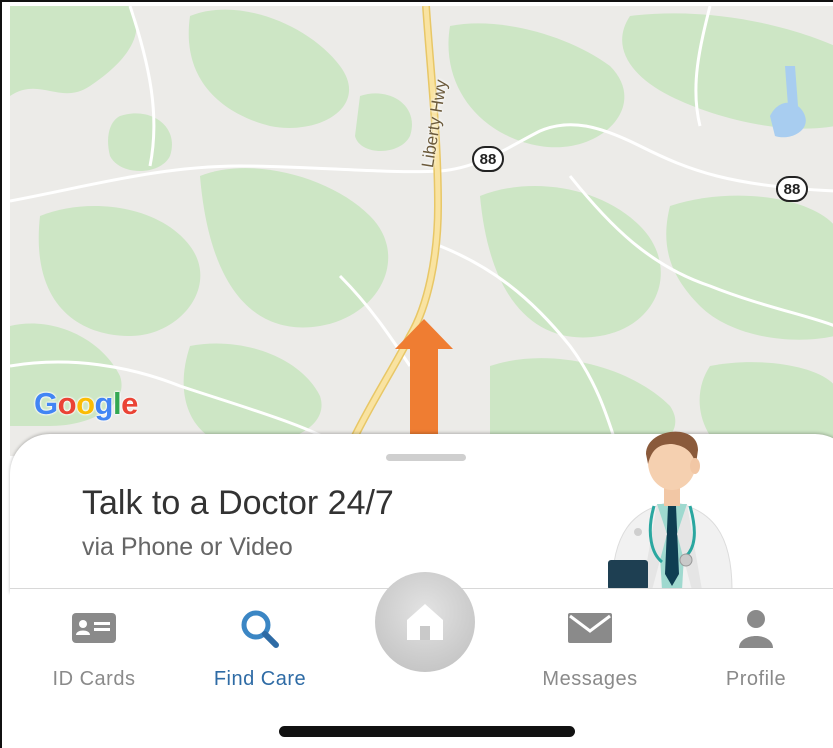  I want to click on tab-label: Profile, so click(756, 679).